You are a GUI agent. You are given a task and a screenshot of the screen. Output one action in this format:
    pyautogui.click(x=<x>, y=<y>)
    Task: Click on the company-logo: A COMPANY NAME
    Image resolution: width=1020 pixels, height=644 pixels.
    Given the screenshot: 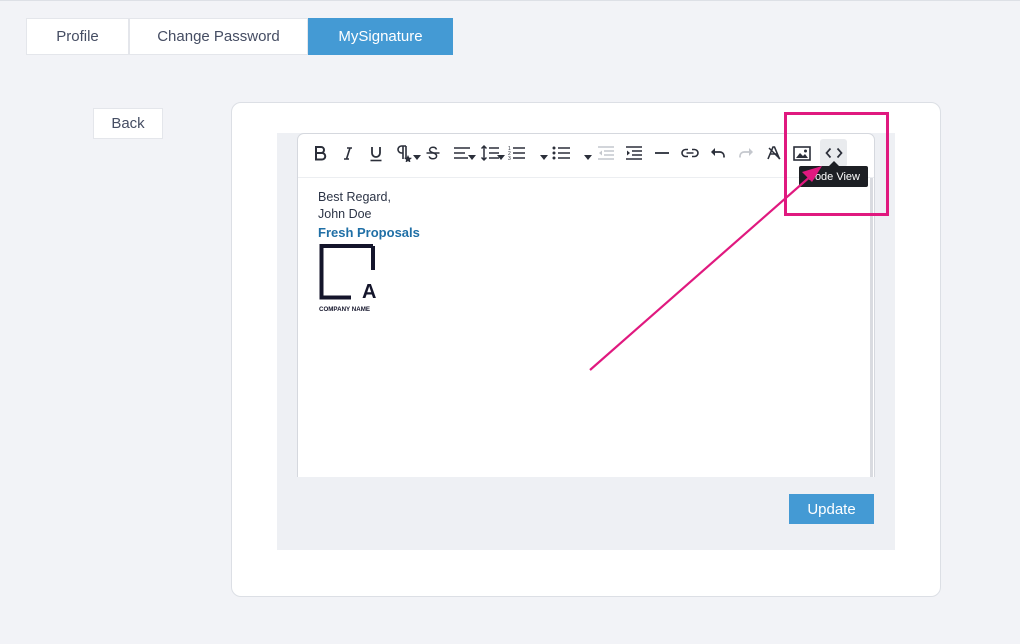 What is the action you would take?
    pyautogui.click(x=351, y=281)
    